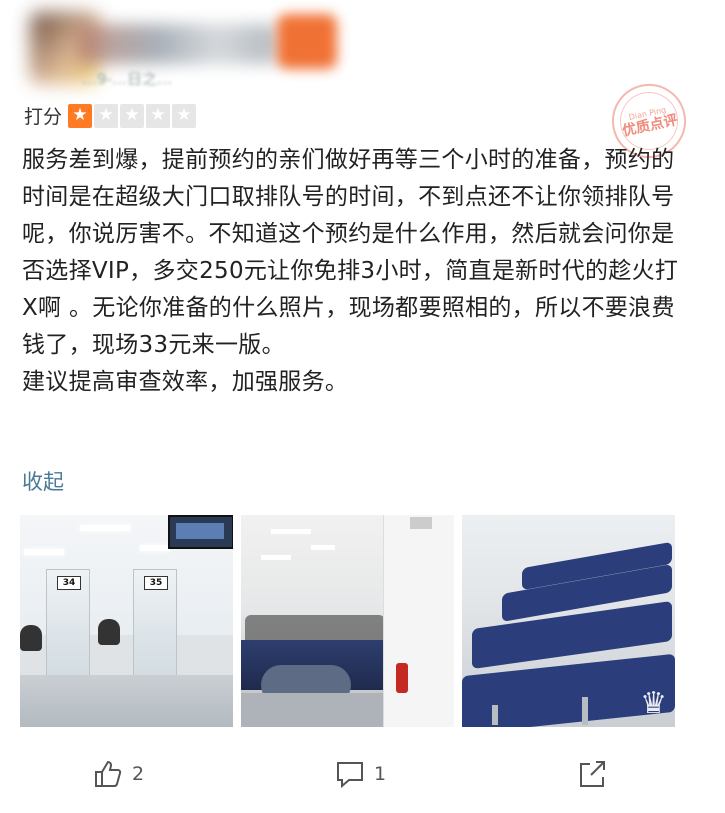 The height and width of the screenshot is (813, 725). I want to click on counter-number: 34, so click(69, 583).